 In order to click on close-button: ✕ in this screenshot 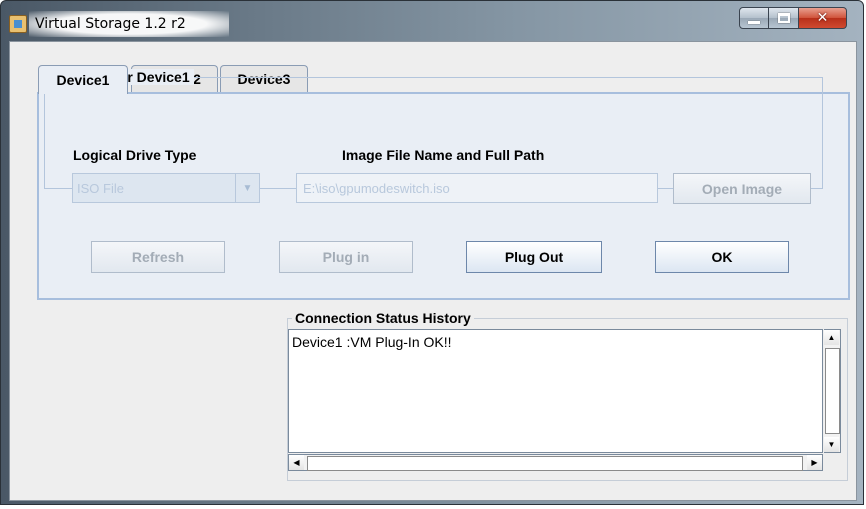, I will do `click(823, 18)`.